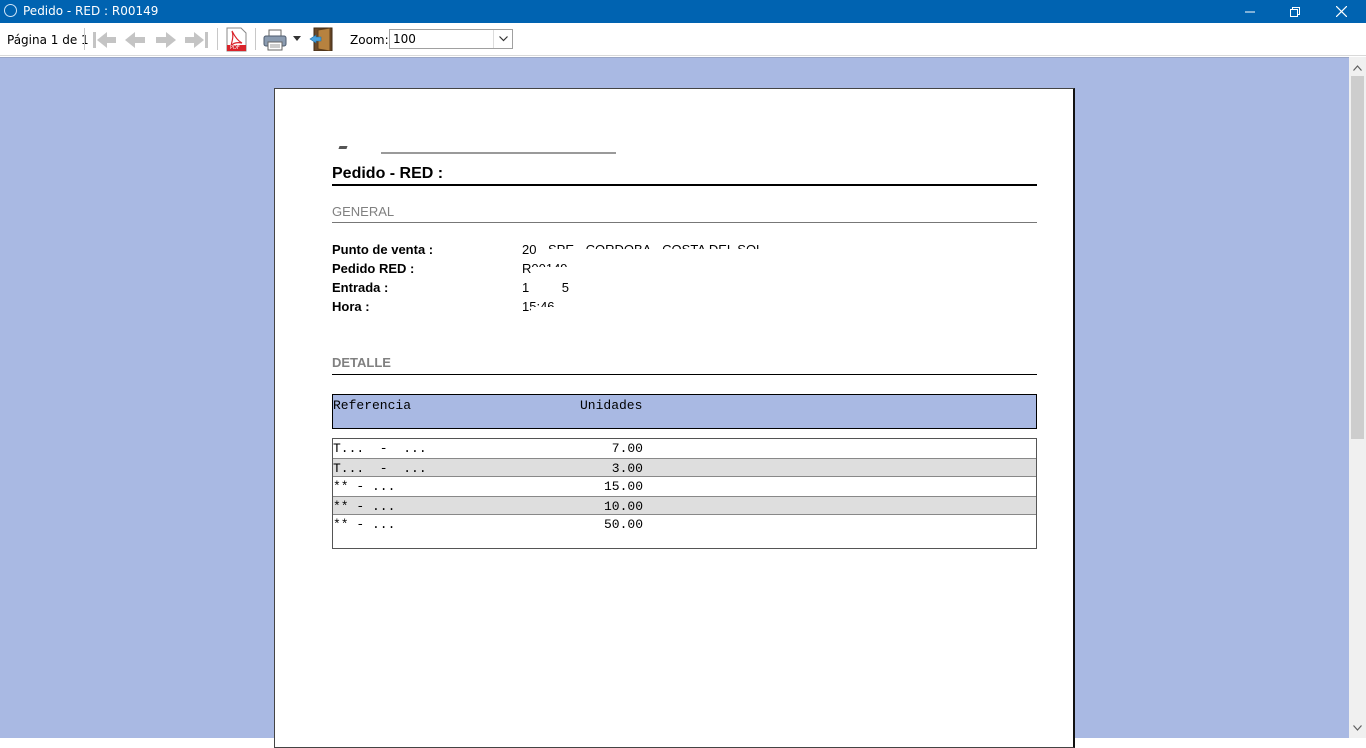 This screenshot has width=1366, height=748. I want to click on exit-icon, so click(322, 39).